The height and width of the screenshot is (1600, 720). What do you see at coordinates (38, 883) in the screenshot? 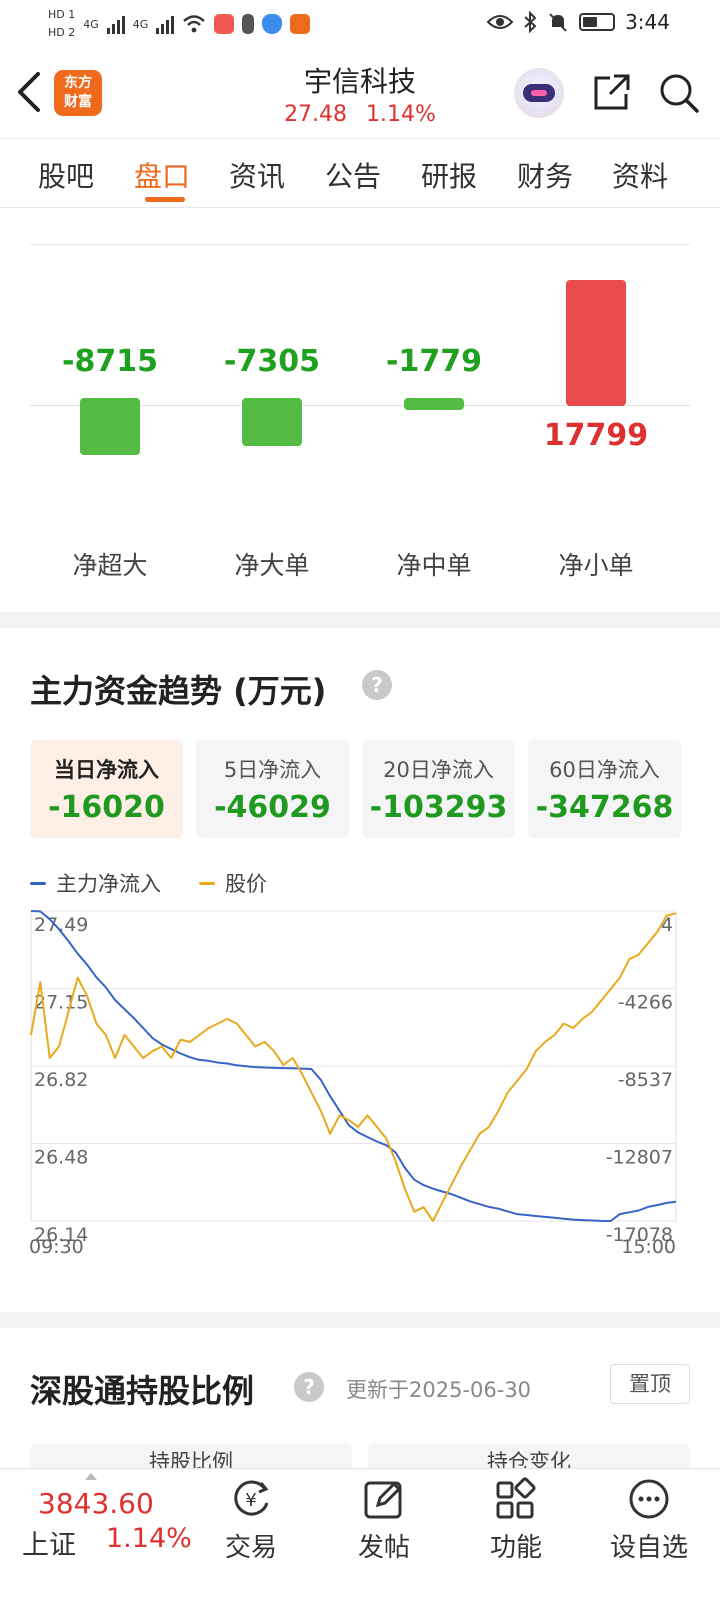
I see `legend-main-swatch` at bounding box center [38, 883].